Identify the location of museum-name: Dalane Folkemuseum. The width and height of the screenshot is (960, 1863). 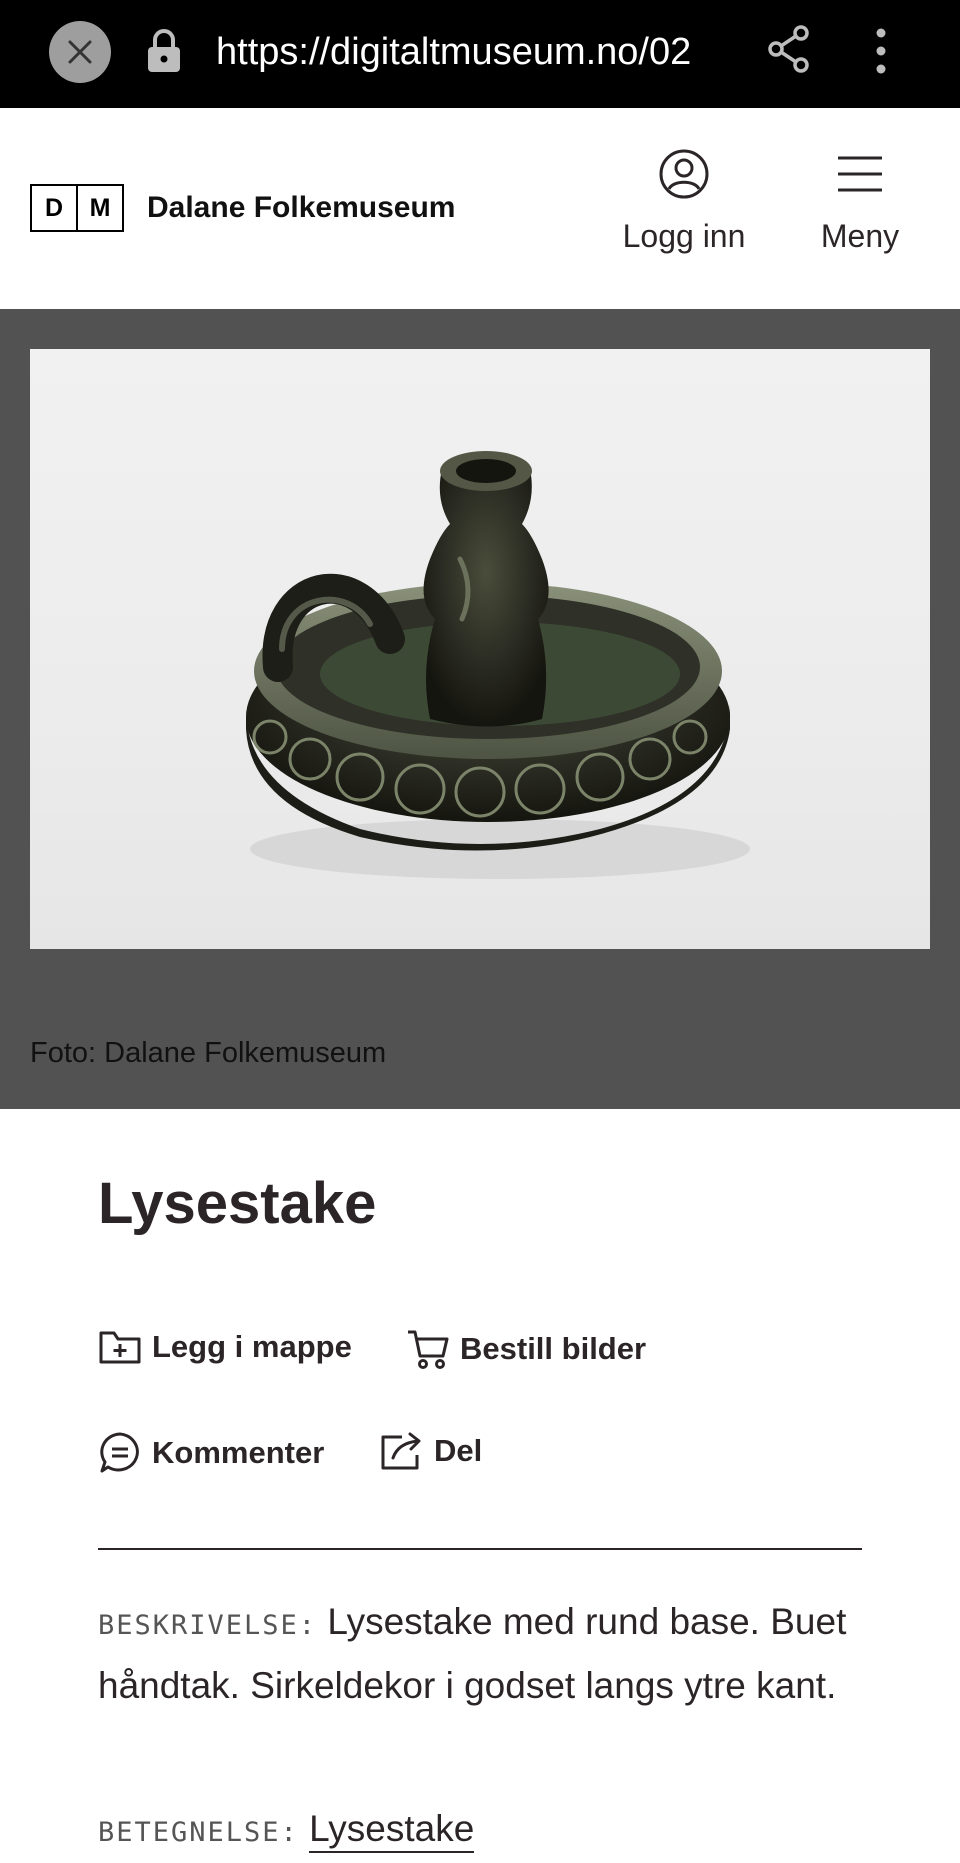
(301, 208).